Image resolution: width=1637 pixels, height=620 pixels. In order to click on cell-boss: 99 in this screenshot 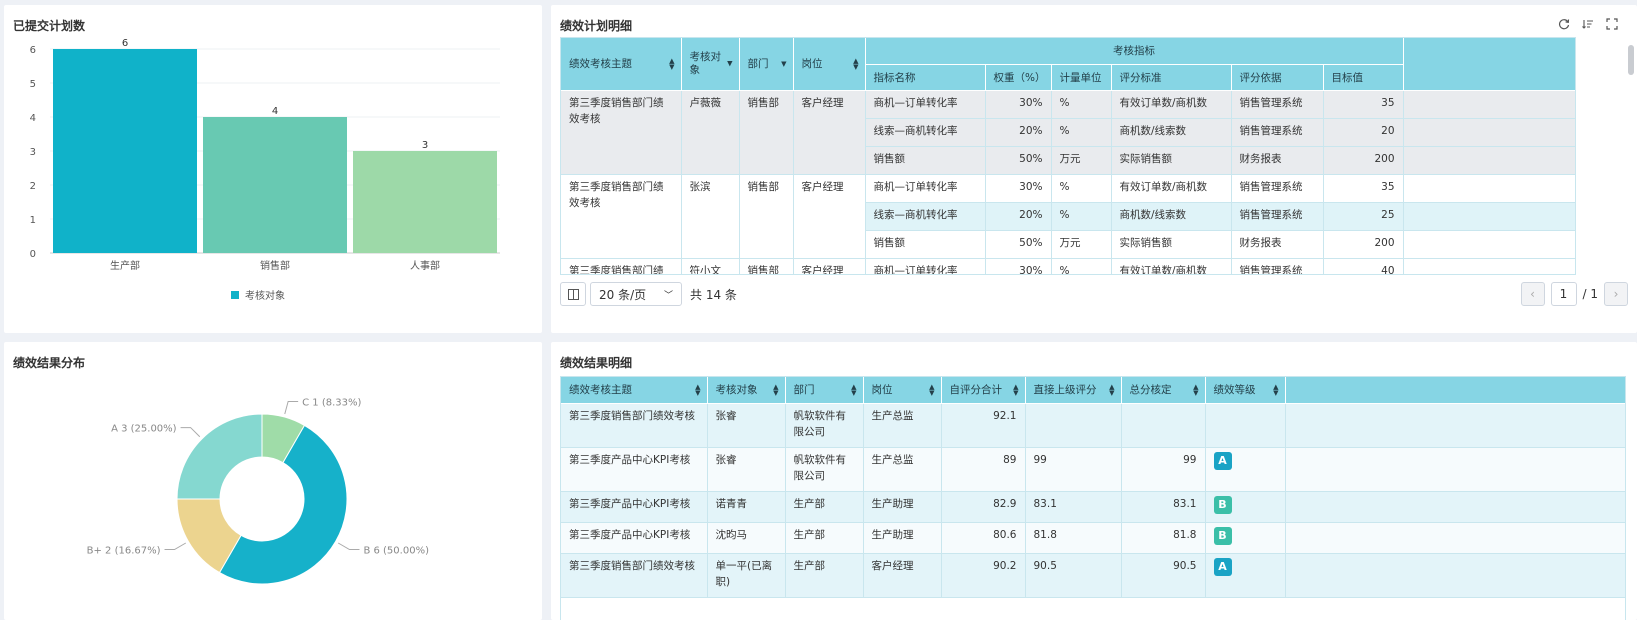, I will do `click(1073, 469)`.